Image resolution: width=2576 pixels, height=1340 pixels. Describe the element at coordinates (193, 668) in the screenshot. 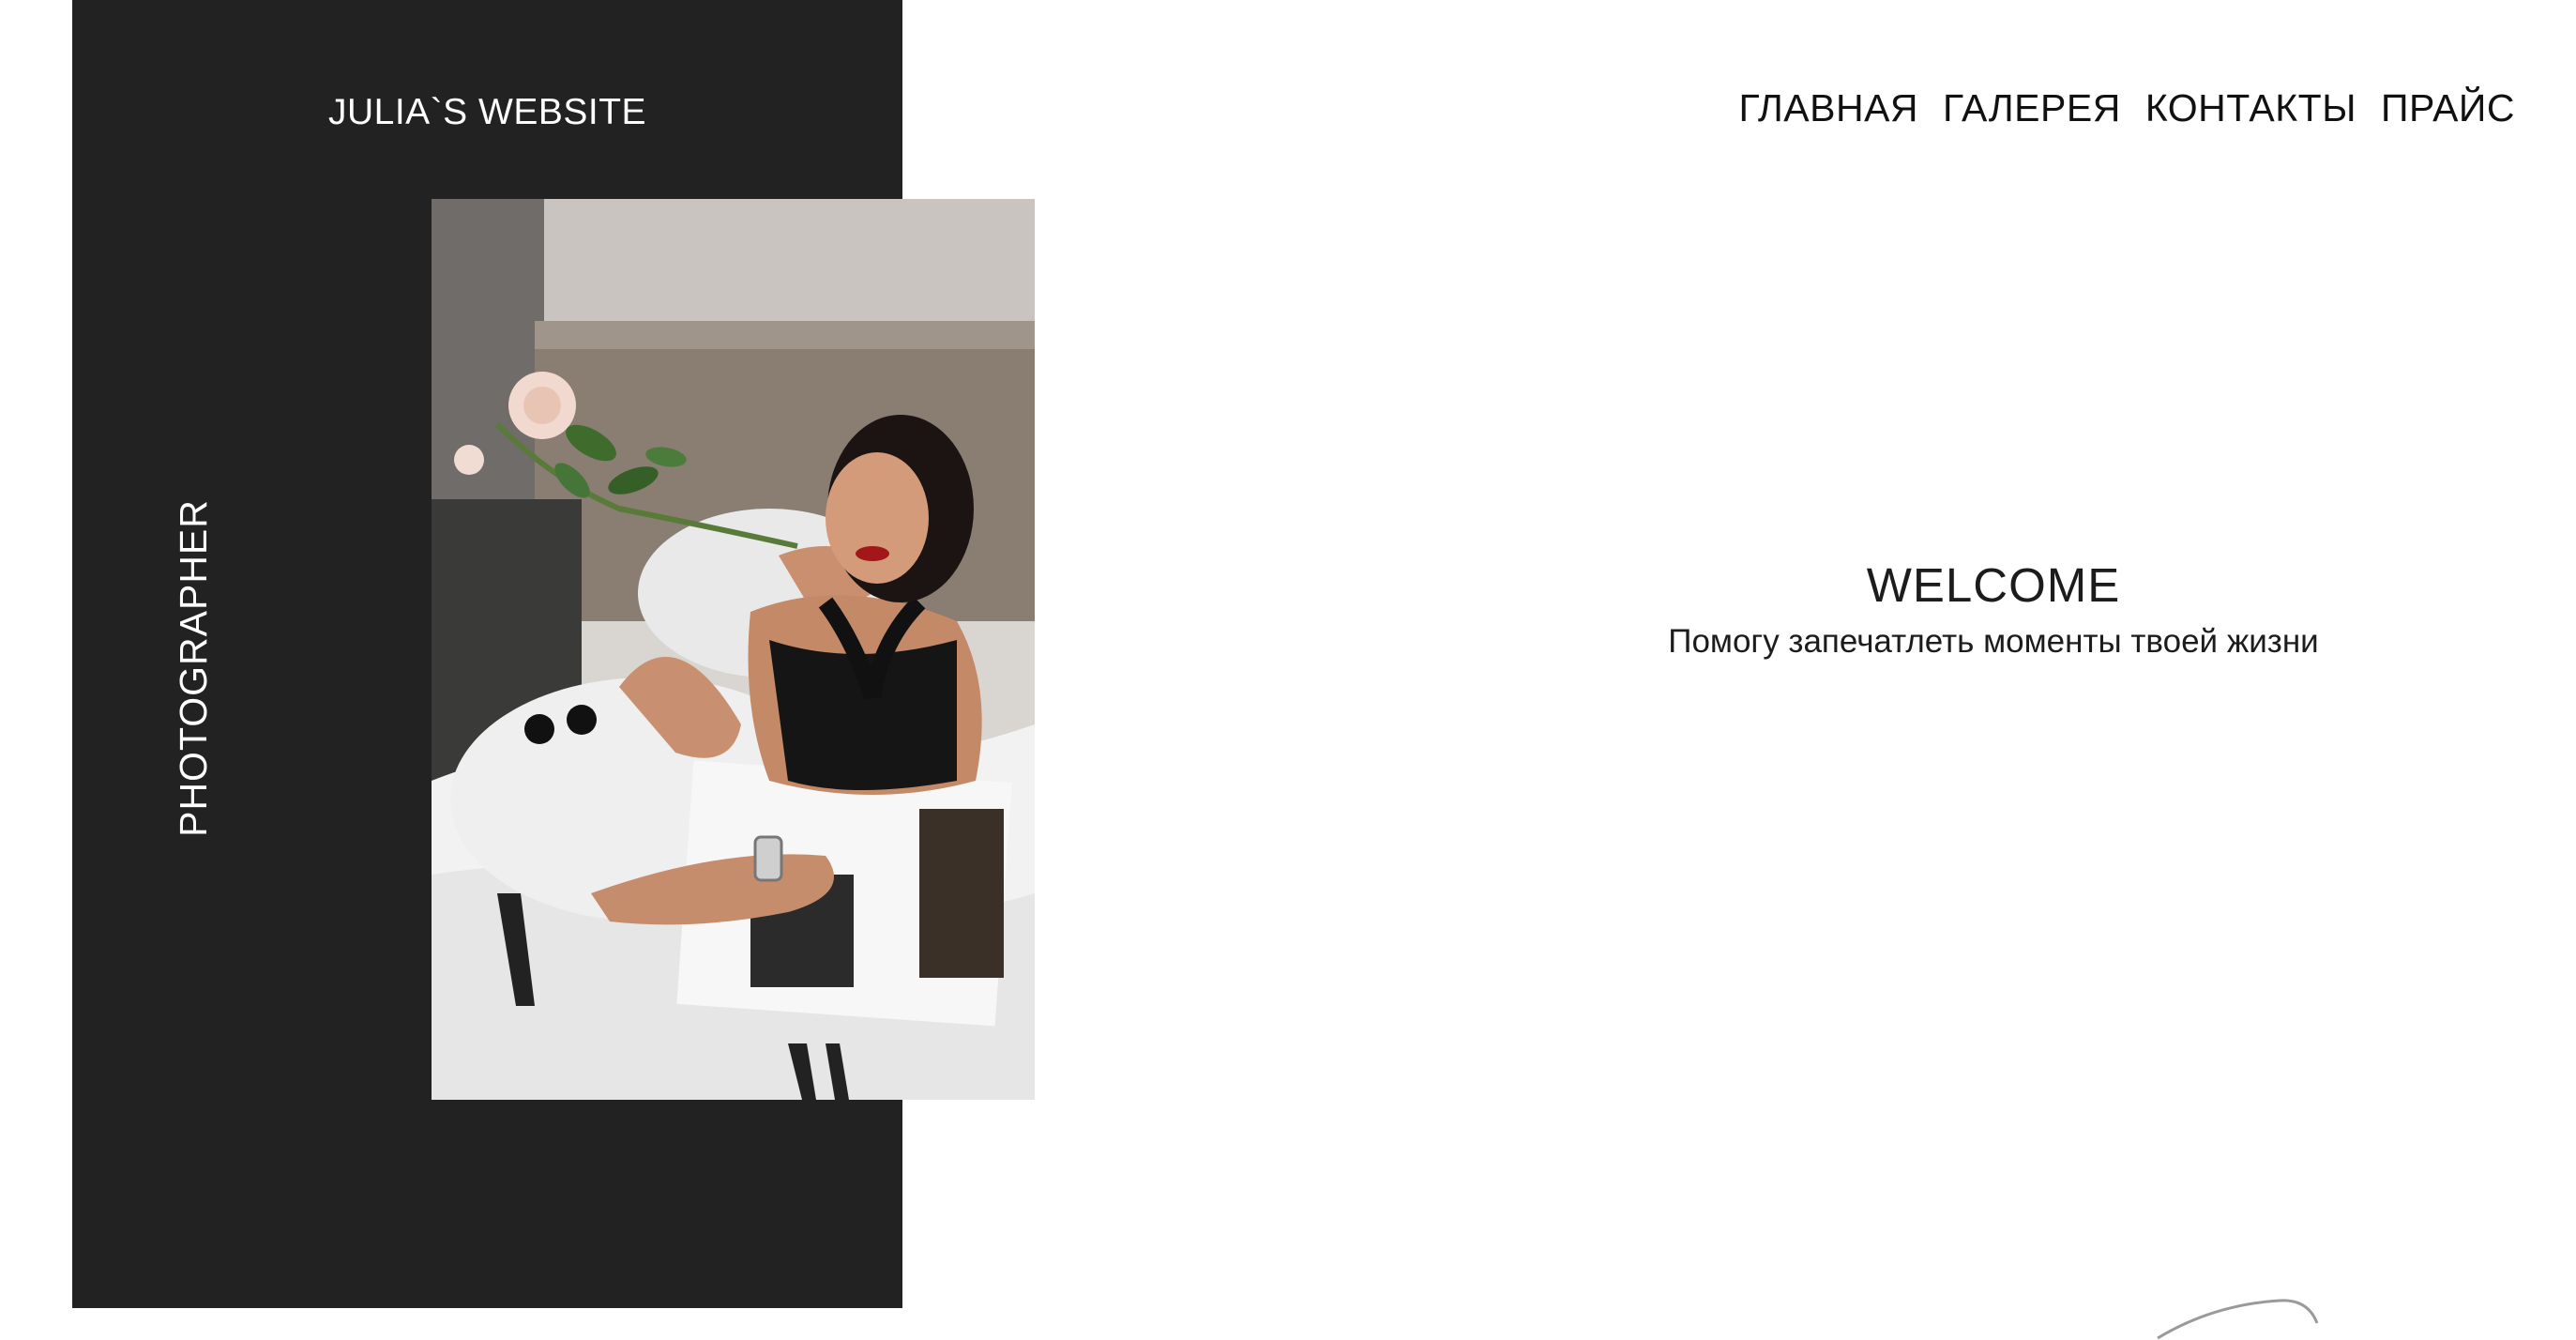

I see `photographer-vertical-label: PHOTOGRAPHER` at that location.